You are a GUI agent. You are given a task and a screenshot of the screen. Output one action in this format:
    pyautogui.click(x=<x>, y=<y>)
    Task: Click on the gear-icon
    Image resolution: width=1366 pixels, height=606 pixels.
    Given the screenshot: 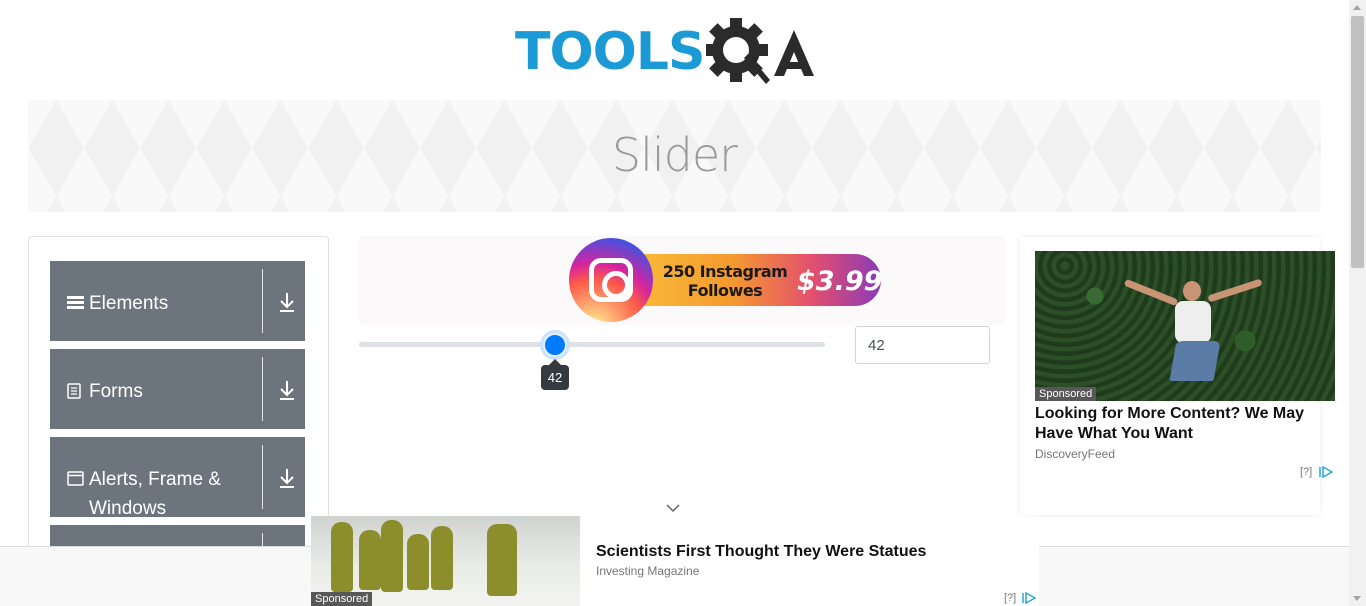 What is the action you would take?
    pyautogui.click(x=738, y=51)
    